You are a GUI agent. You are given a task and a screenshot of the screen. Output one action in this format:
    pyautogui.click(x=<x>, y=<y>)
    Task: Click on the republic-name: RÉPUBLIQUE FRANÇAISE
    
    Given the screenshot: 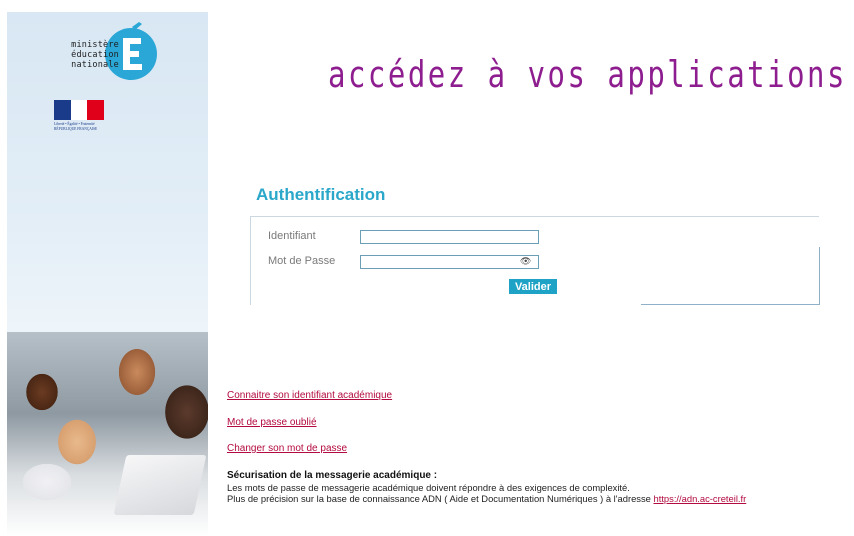 What is the action you would take?
    pyautogui.click(x=76, y=128)
    